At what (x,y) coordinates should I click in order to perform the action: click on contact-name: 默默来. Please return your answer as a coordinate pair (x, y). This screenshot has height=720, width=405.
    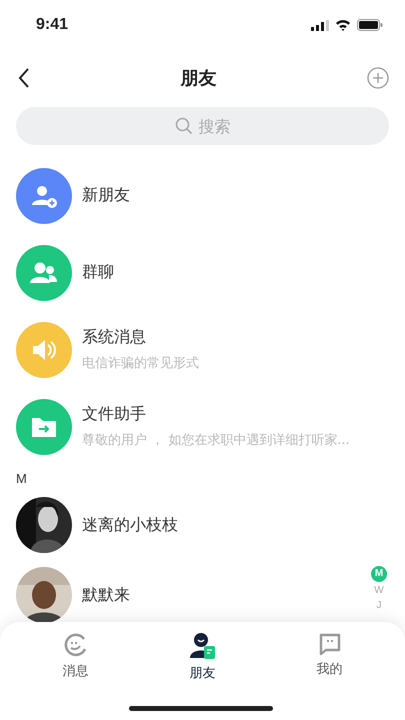
    Looking at the image, I should click on (106, 595).